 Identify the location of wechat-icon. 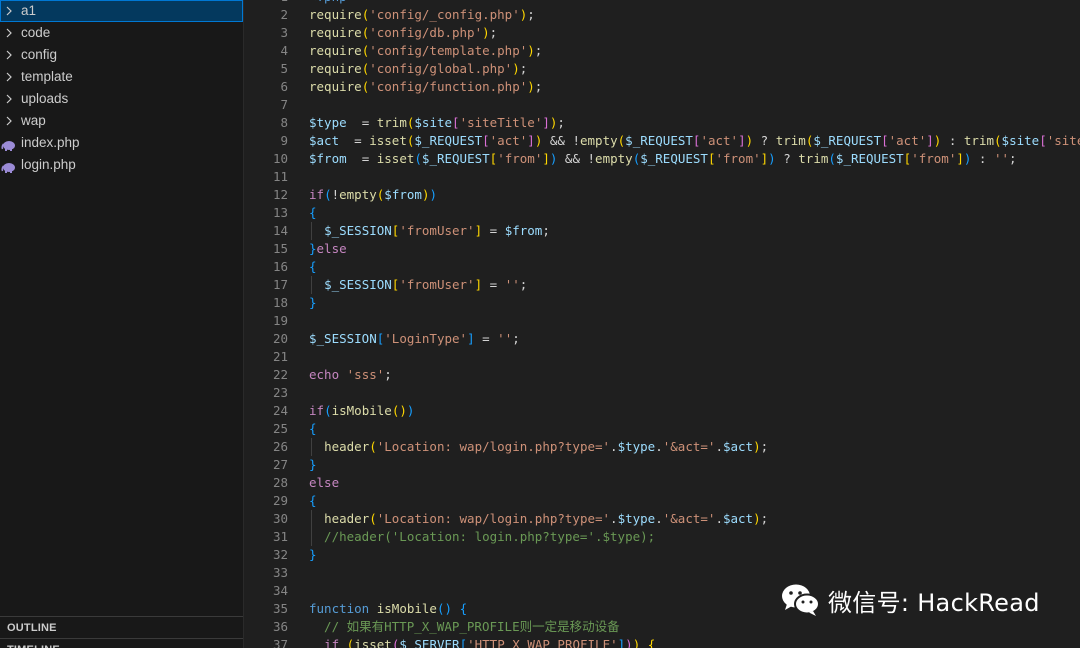
(801, 600).